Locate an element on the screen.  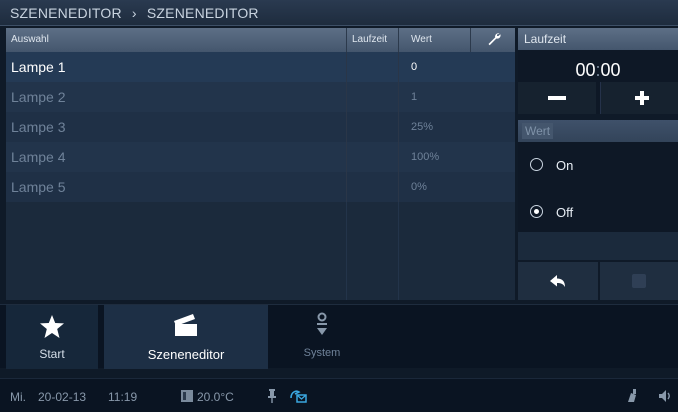
back-button is located at coordinates (558, 281).